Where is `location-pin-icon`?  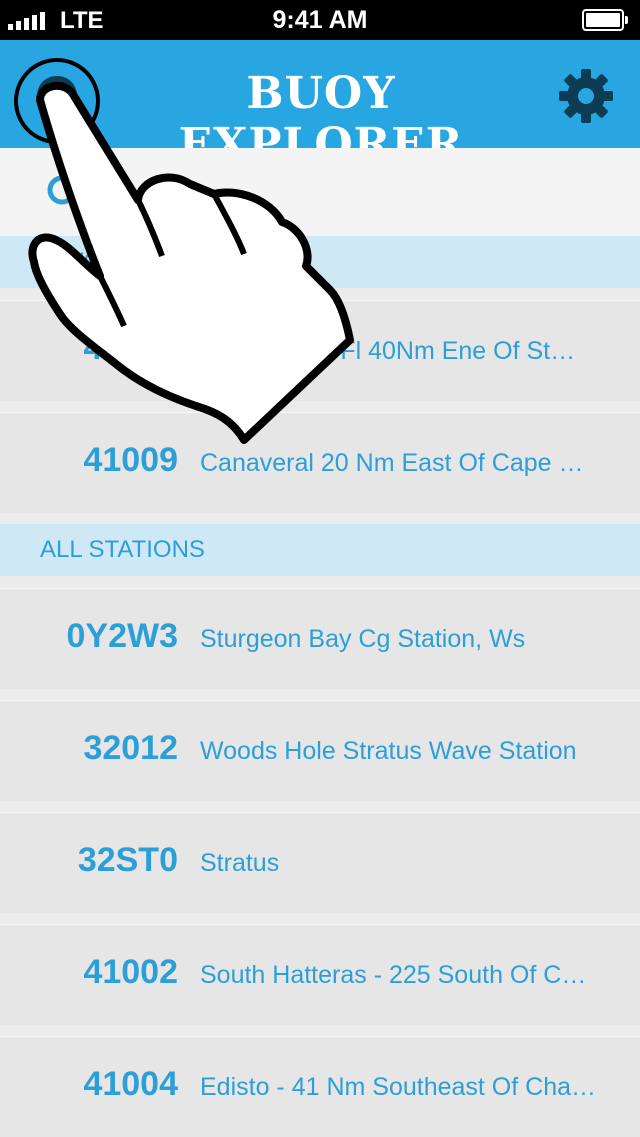 location-pin-icon is located at coordinates (57, 102).